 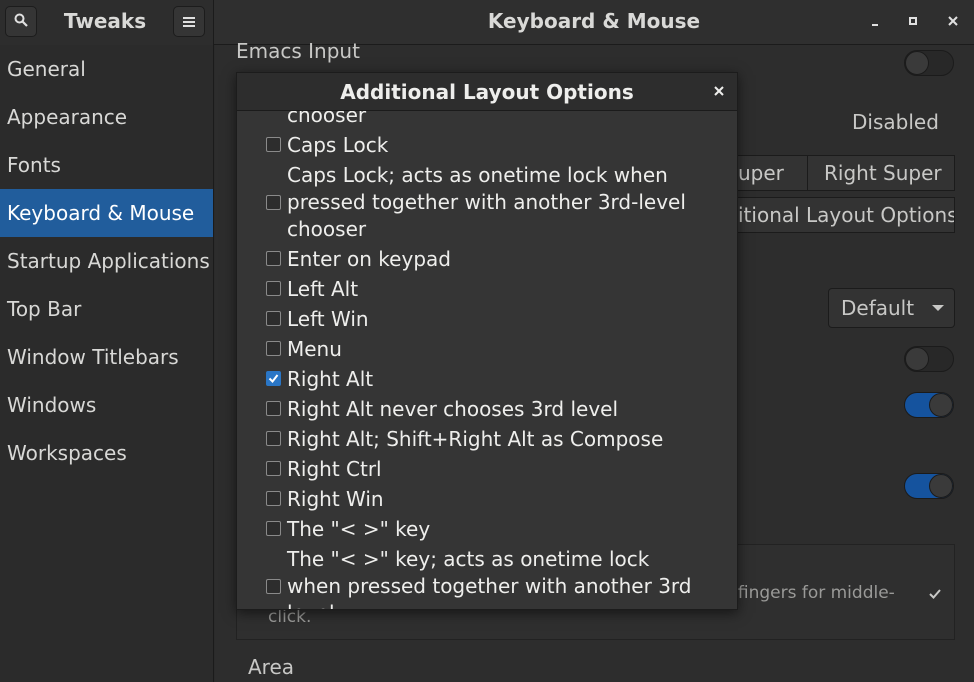 What do you see at coordinates (327, 119) in the screenshot?
I see `partial-option-label: chooser` at bounding box center [327, 119].